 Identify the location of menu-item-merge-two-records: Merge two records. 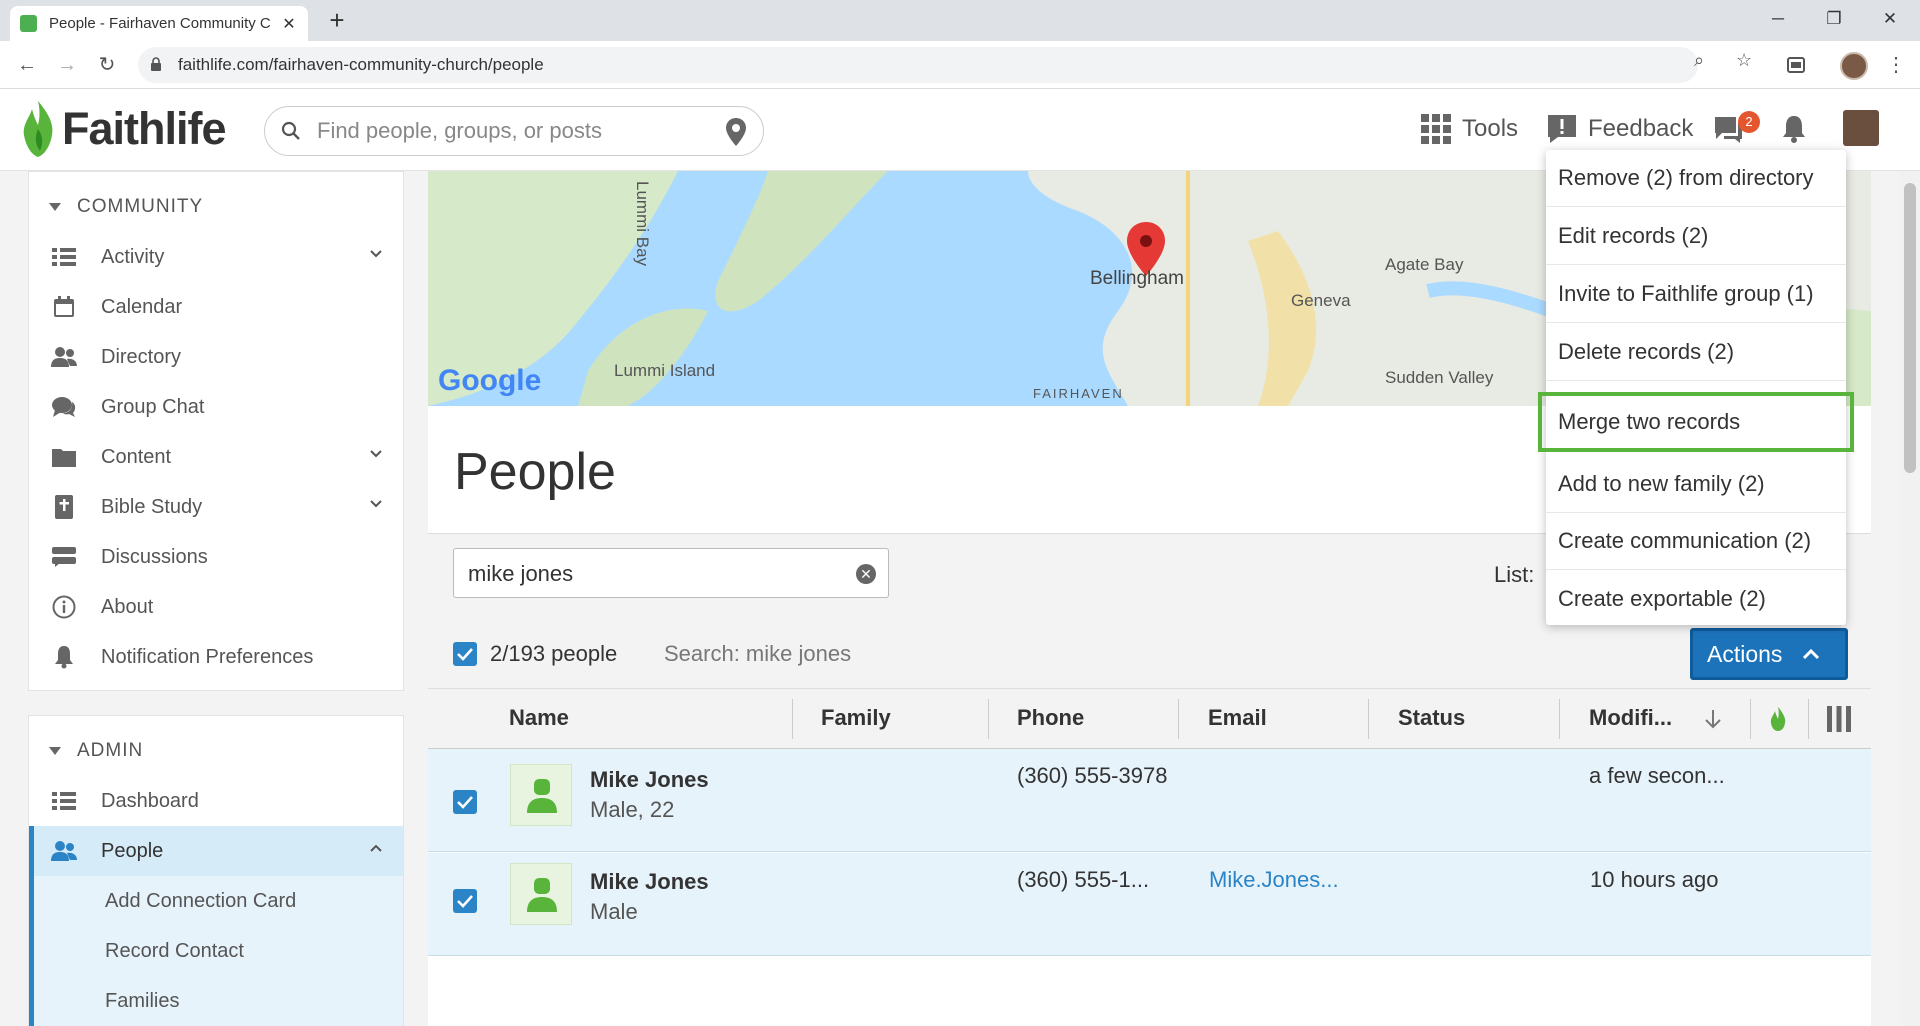
(1696, 422).